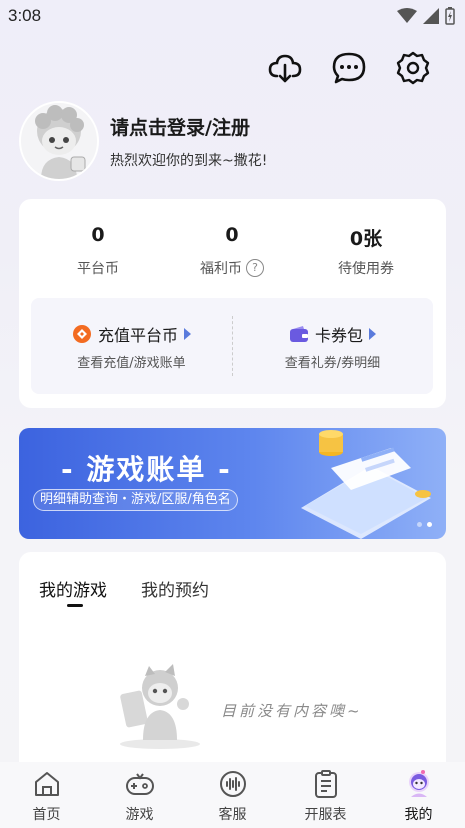 The image size is (465, 828). I want to click on message-button, so click(349, 68).